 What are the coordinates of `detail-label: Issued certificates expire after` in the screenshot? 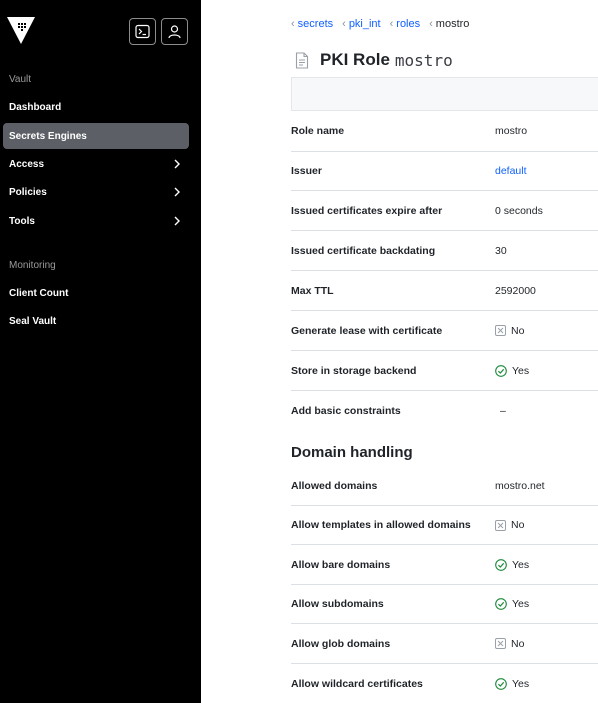 It's located at (367, 210).